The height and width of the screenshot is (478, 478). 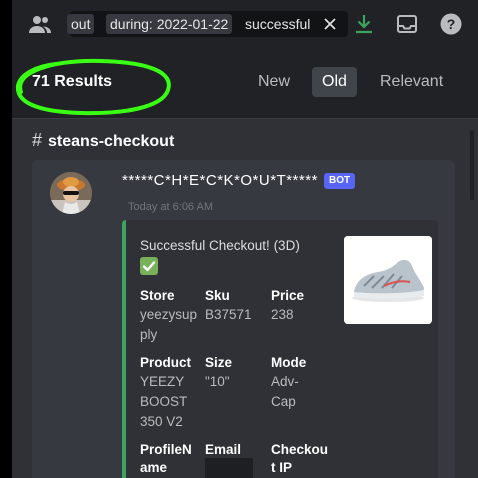 I want to click on sort-tab-relevant: Relevant, so click(x=411, y=82).